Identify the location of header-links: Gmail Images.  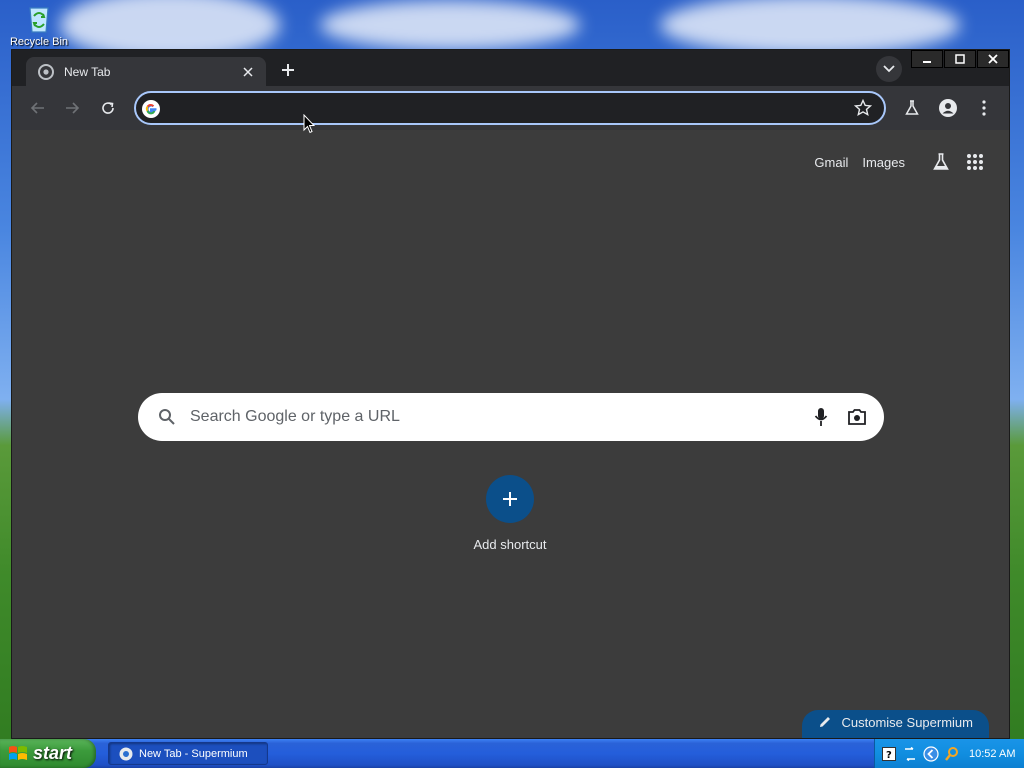
(900, 162).